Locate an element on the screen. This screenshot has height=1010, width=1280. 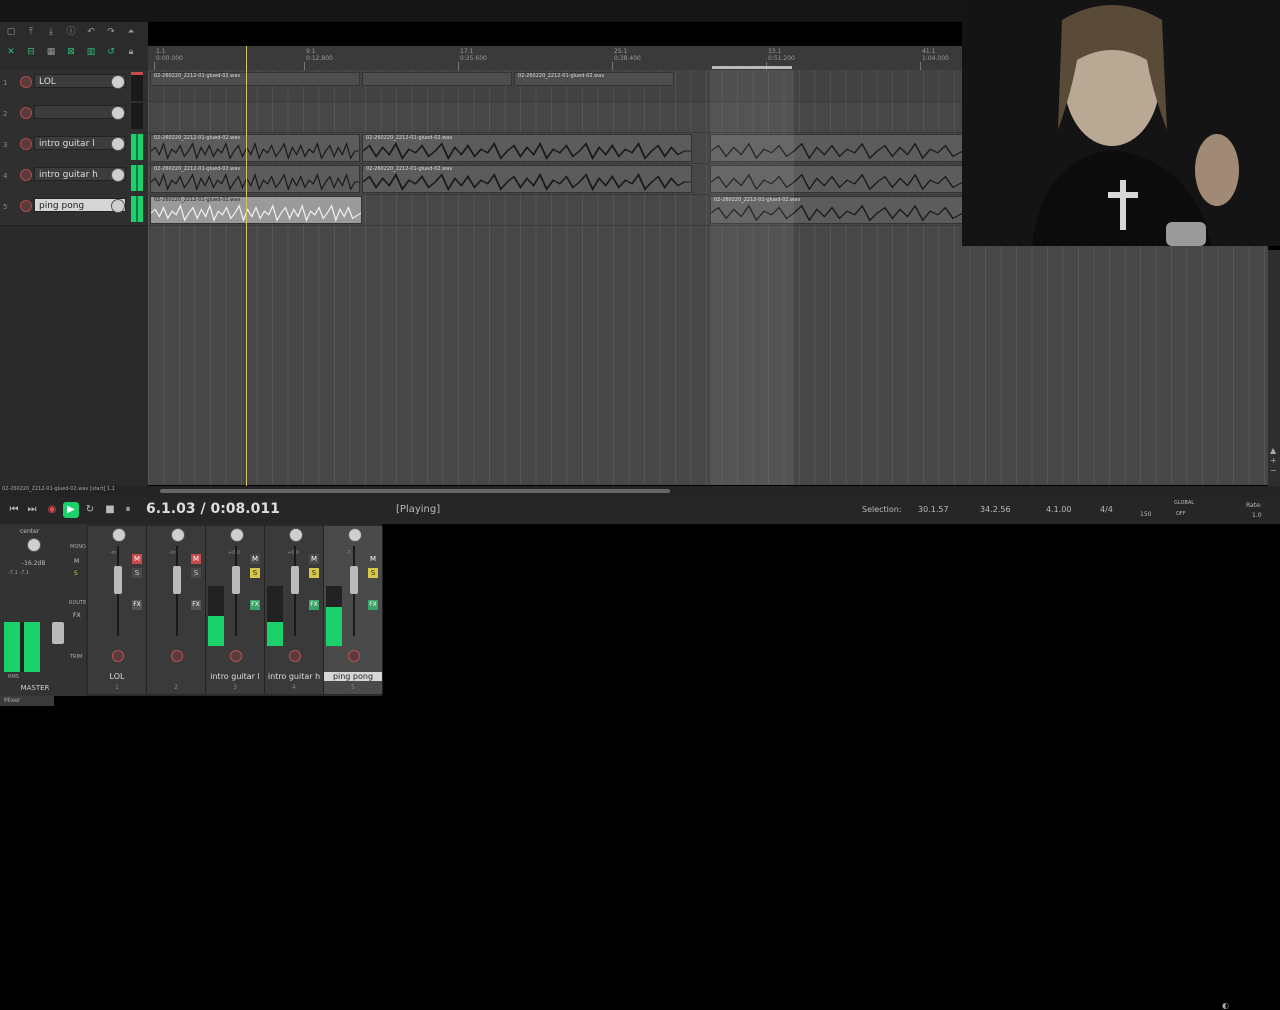
ripple-edit-icon: ✕ is located at coordinates (11, 52).